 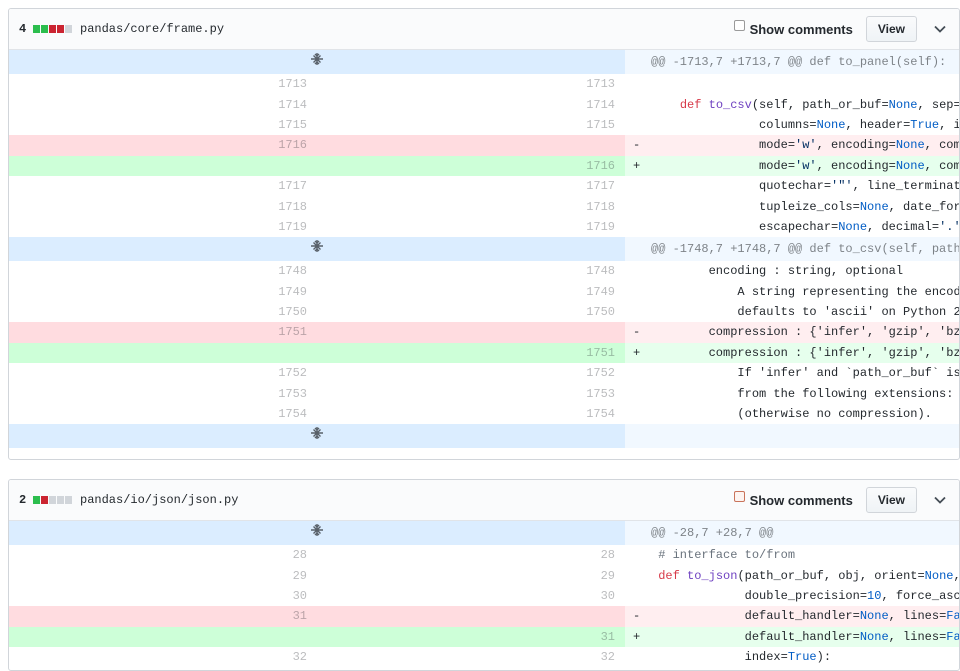 What do you see at coordinates (471, 353) in the screenshot?
I see `new-line-number: 1751` at bounding box center [471, 353].